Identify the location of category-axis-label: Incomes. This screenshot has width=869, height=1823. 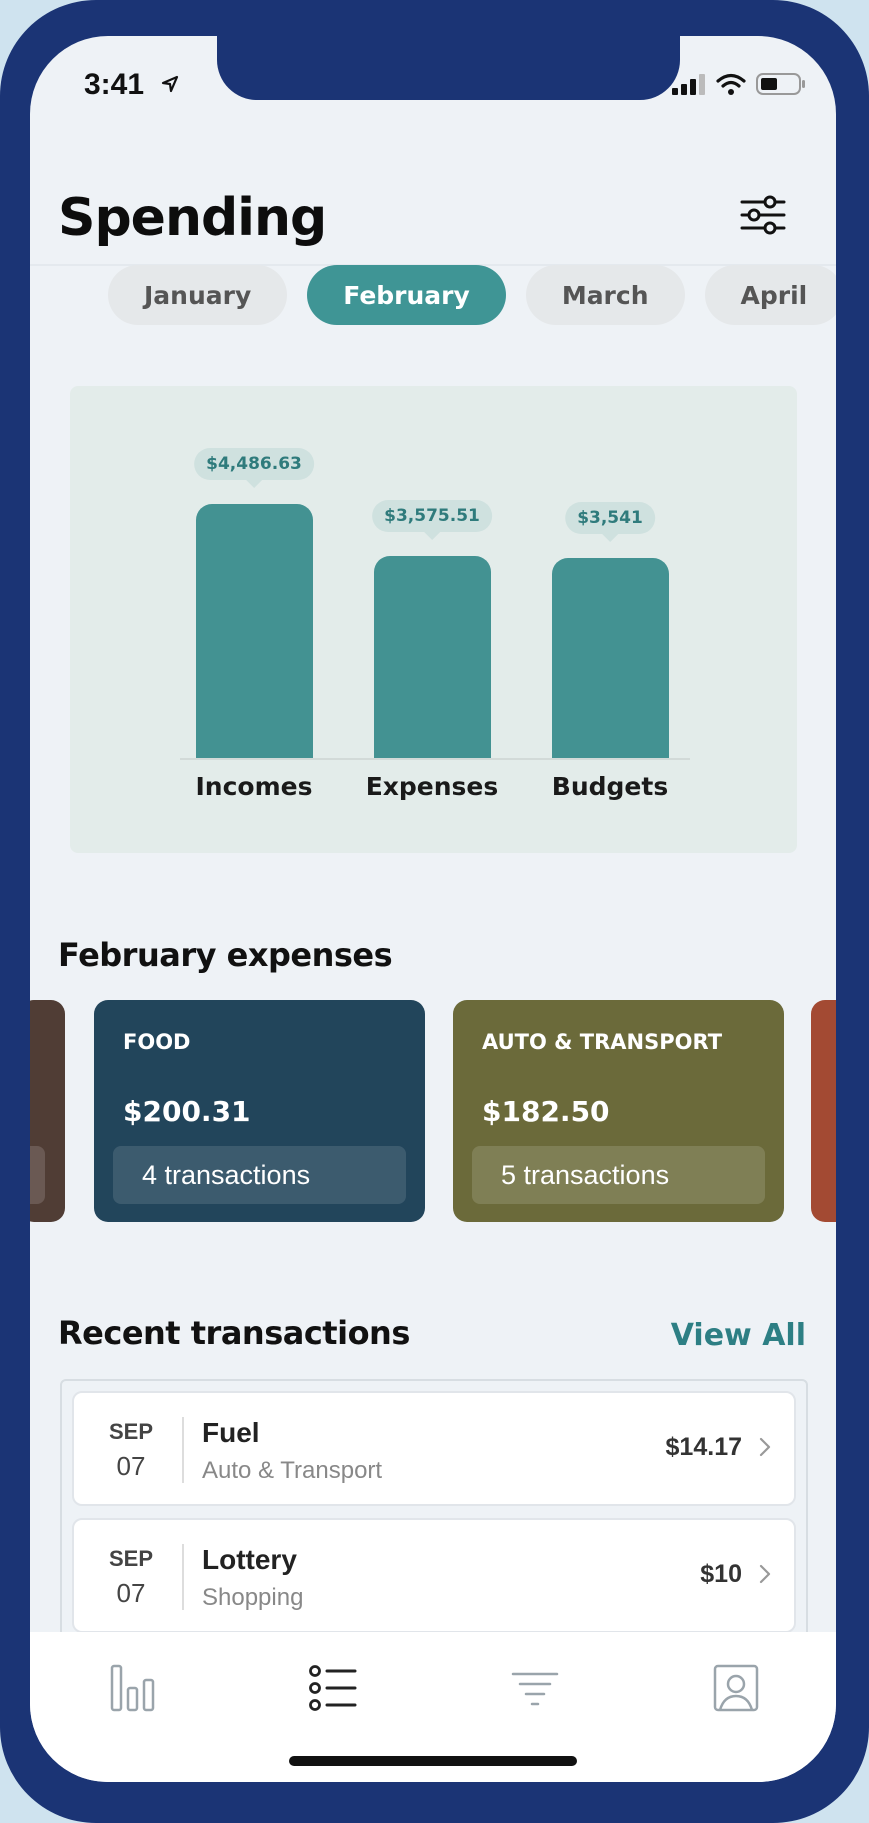
(254, 786).